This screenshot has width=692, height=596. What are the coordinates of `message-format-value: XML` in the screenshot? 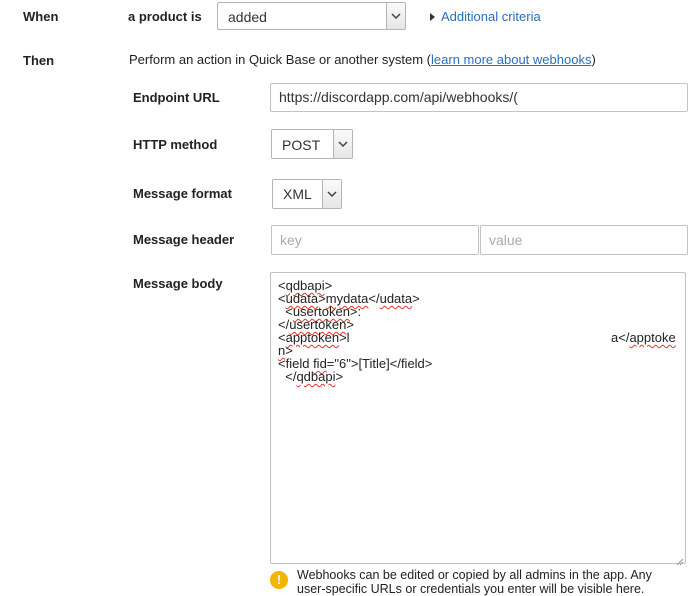 It's located at (297, 194).